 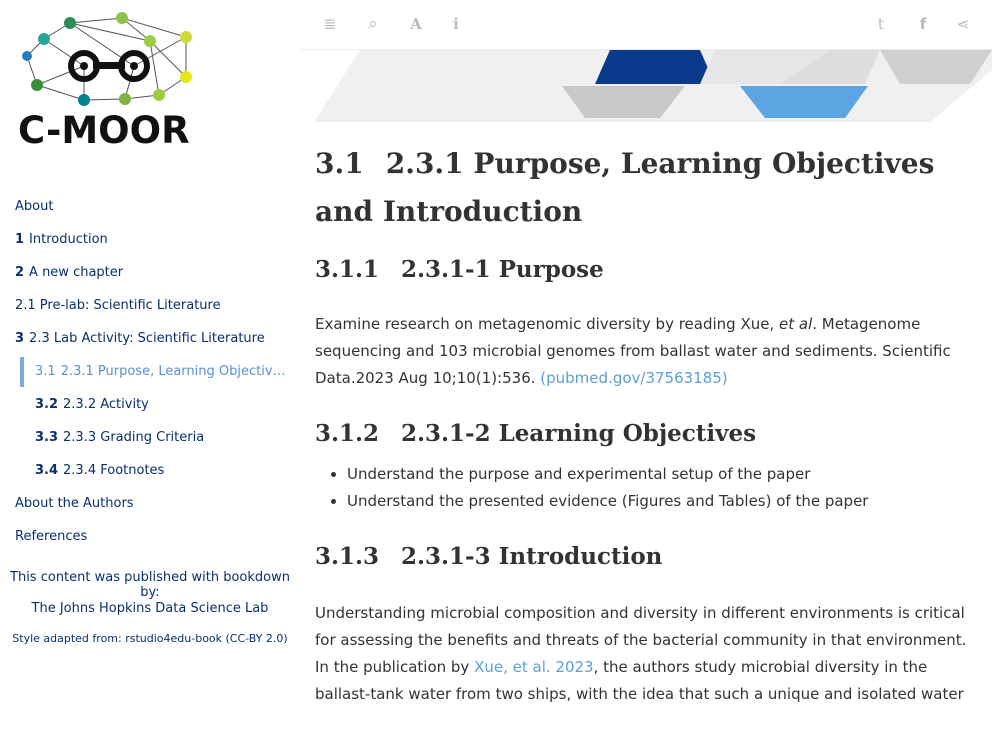 What do you see at coordinates (150, 272) in the screenshot?
I see `toc-item-new-chapter: 2 A new chapter` at bounding box center [150, 272].